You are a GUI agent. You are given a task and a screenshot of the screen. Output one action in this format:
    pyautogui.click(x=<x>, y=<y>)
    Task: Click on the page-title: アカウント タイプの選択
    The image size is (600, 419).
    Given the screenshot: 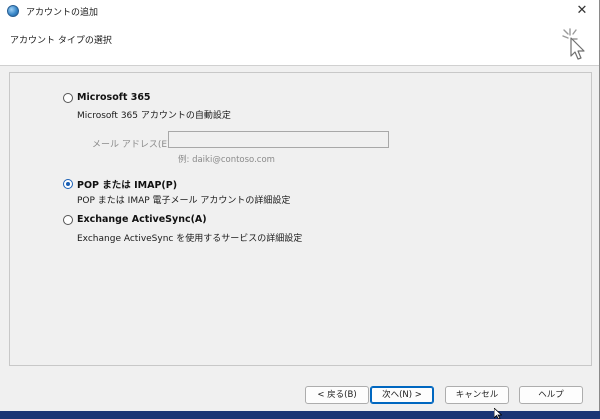 What is the action you would take?
    pyautogui.click(x=61, y=41)
    